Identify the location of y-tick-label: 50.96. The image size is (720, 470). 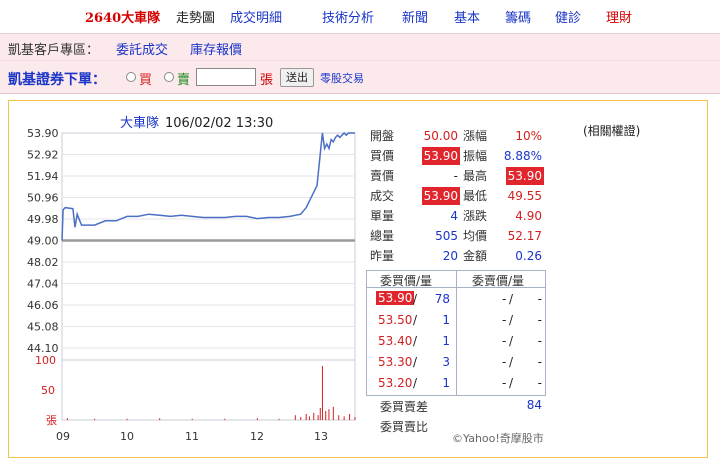
(43, 198).